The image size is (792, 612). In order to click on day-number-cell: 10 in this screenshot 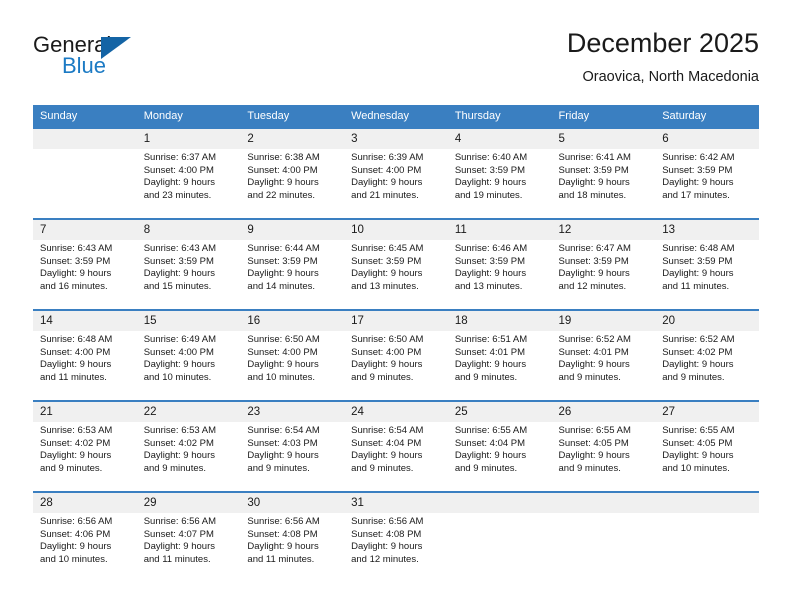, I will do `click(396, 230)`.